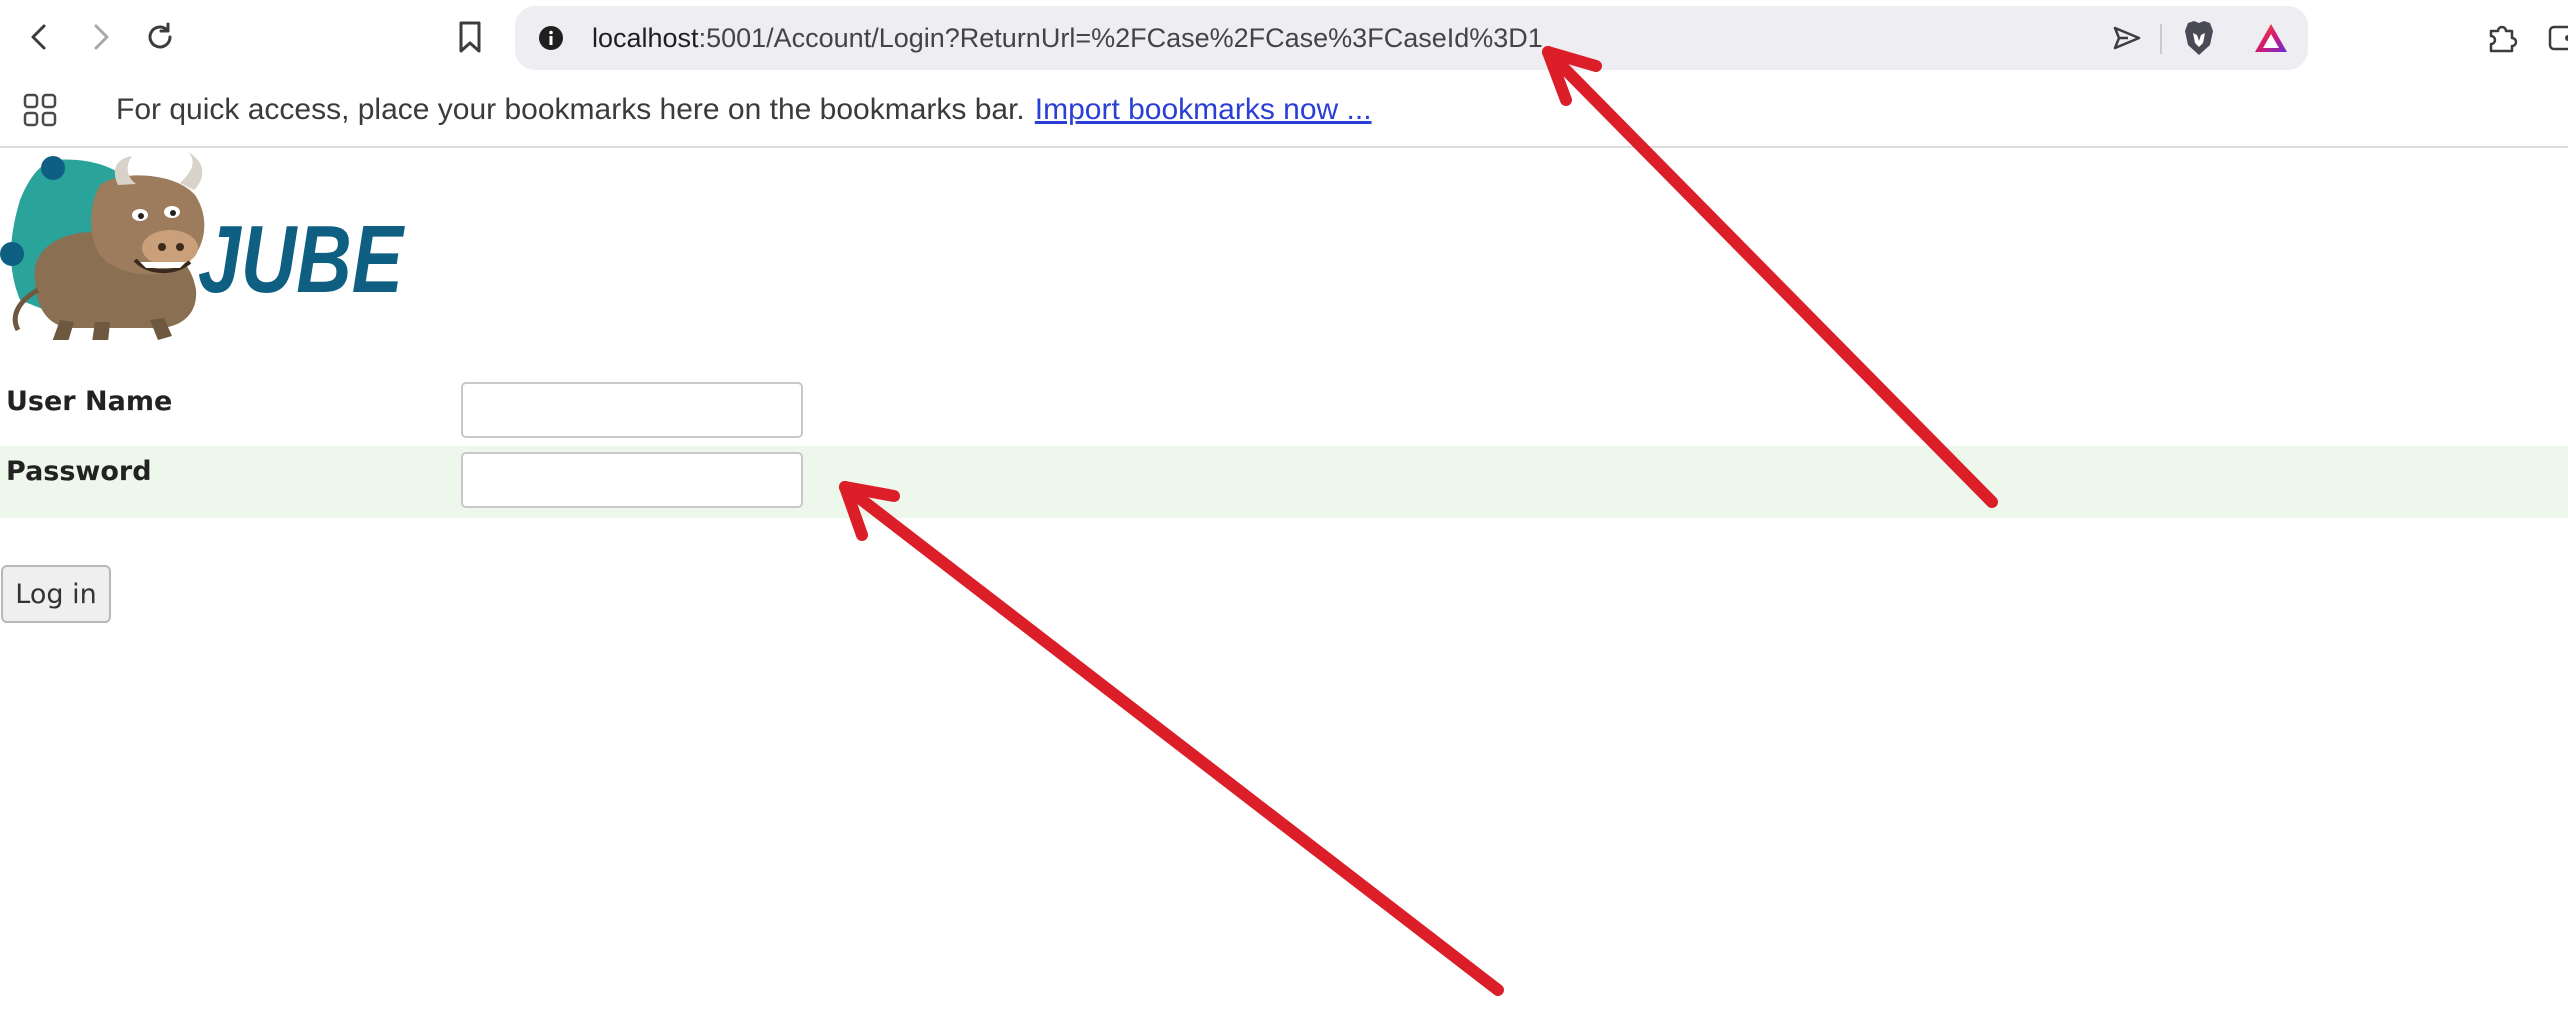 The image size is (2568, 1034). I want to click on password-input, so click(632, 480).